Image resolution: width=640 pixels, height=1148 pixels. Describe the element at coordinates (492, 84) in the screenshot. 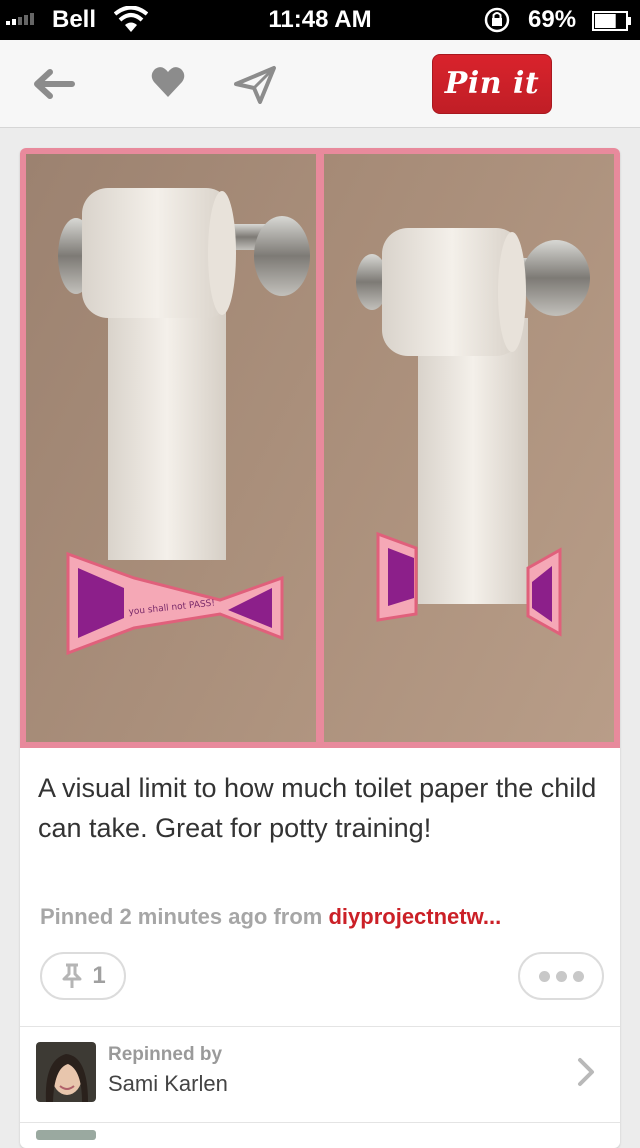

I see `pin-it-button: Pin it` at that location.